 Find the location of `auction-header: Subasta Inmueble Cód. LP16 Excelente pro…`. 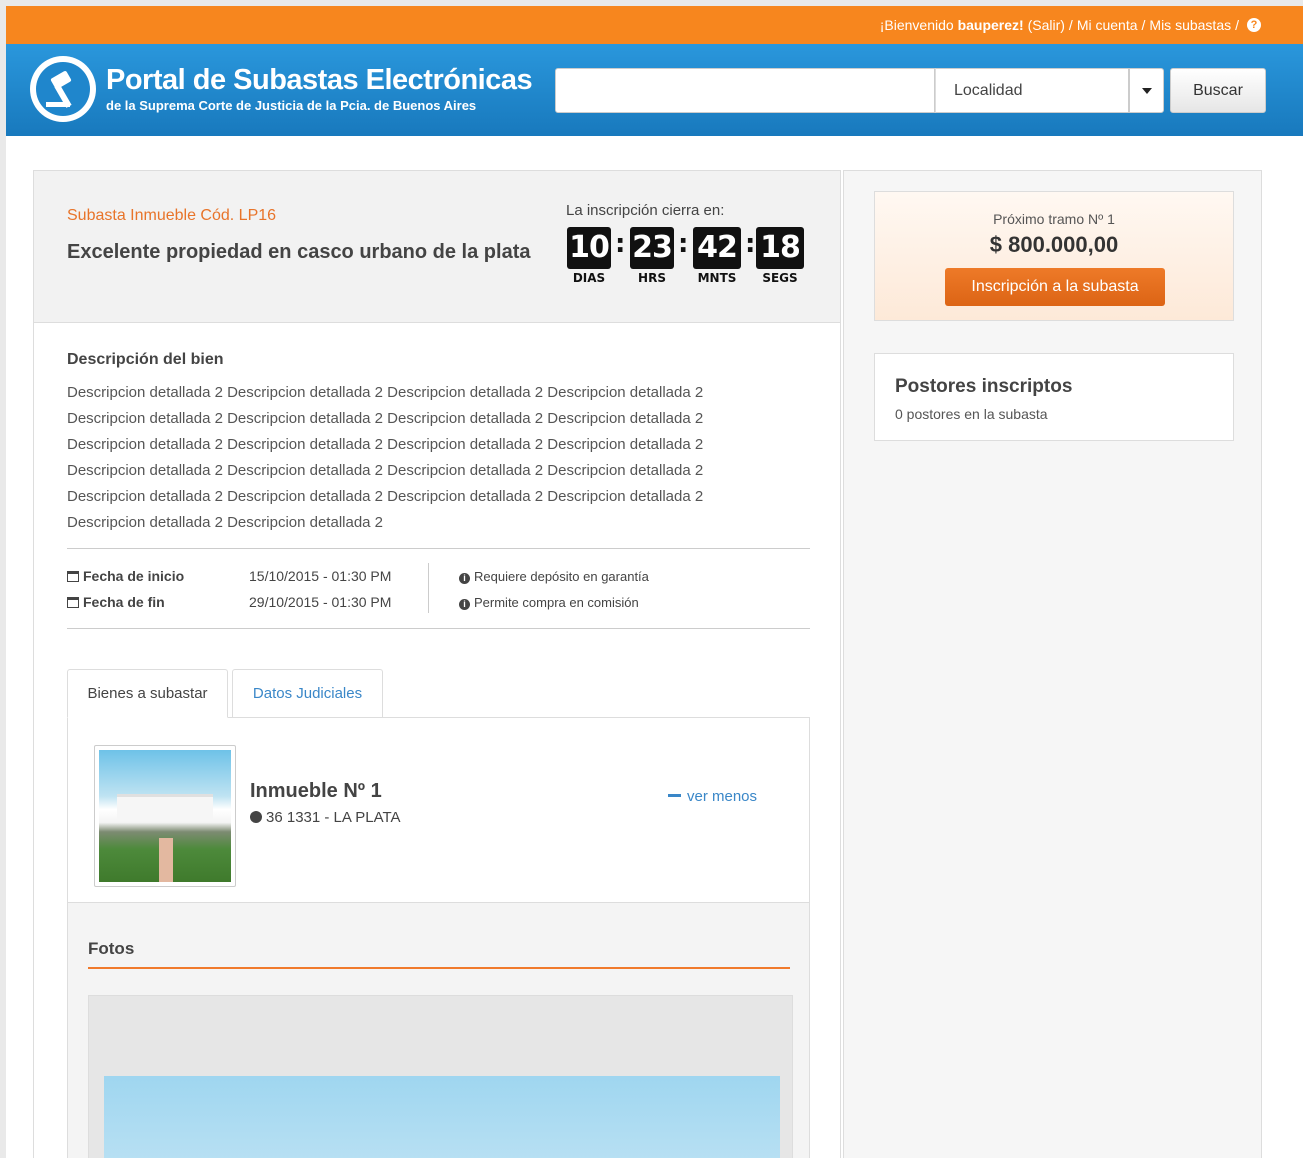

auction-header: Subasta Inmueble Cód. LP16 Excelente pro… is located at coordinates (437, 247).